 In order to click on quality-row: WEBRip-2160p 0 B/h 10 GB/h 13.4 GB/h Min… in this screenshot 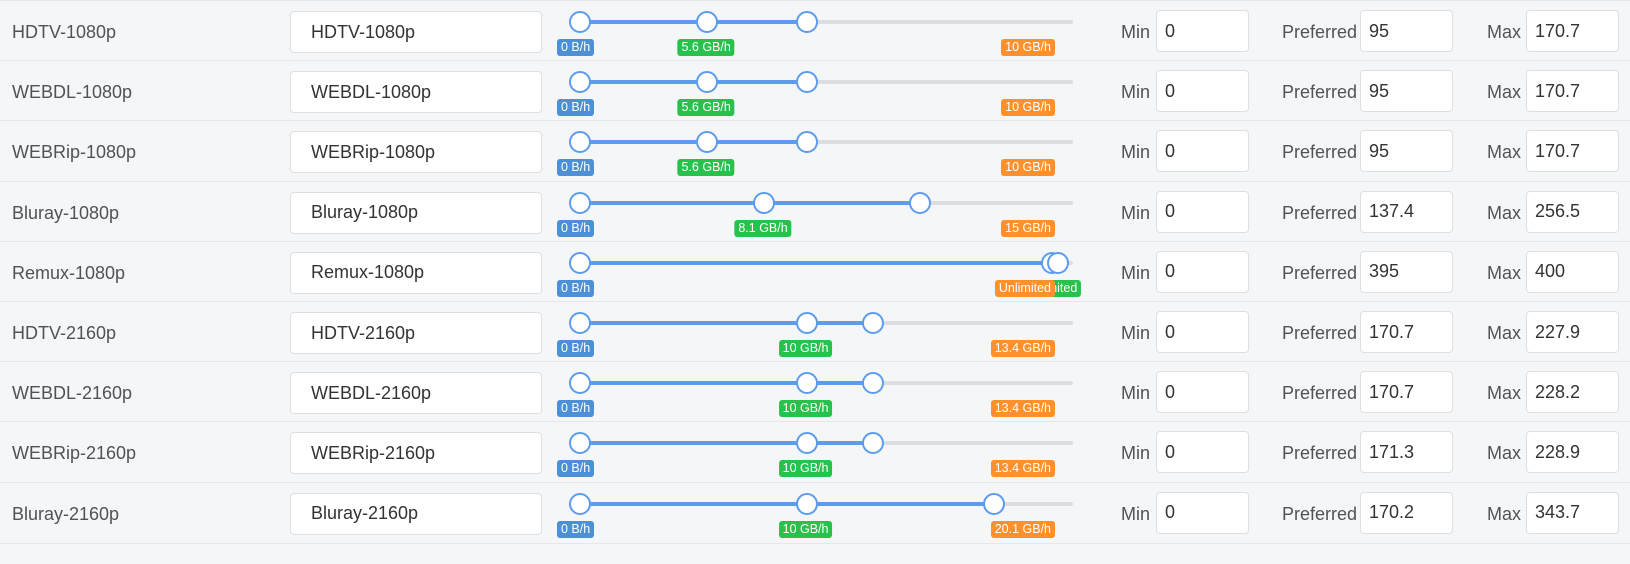, I will do `click(815, 452)`.